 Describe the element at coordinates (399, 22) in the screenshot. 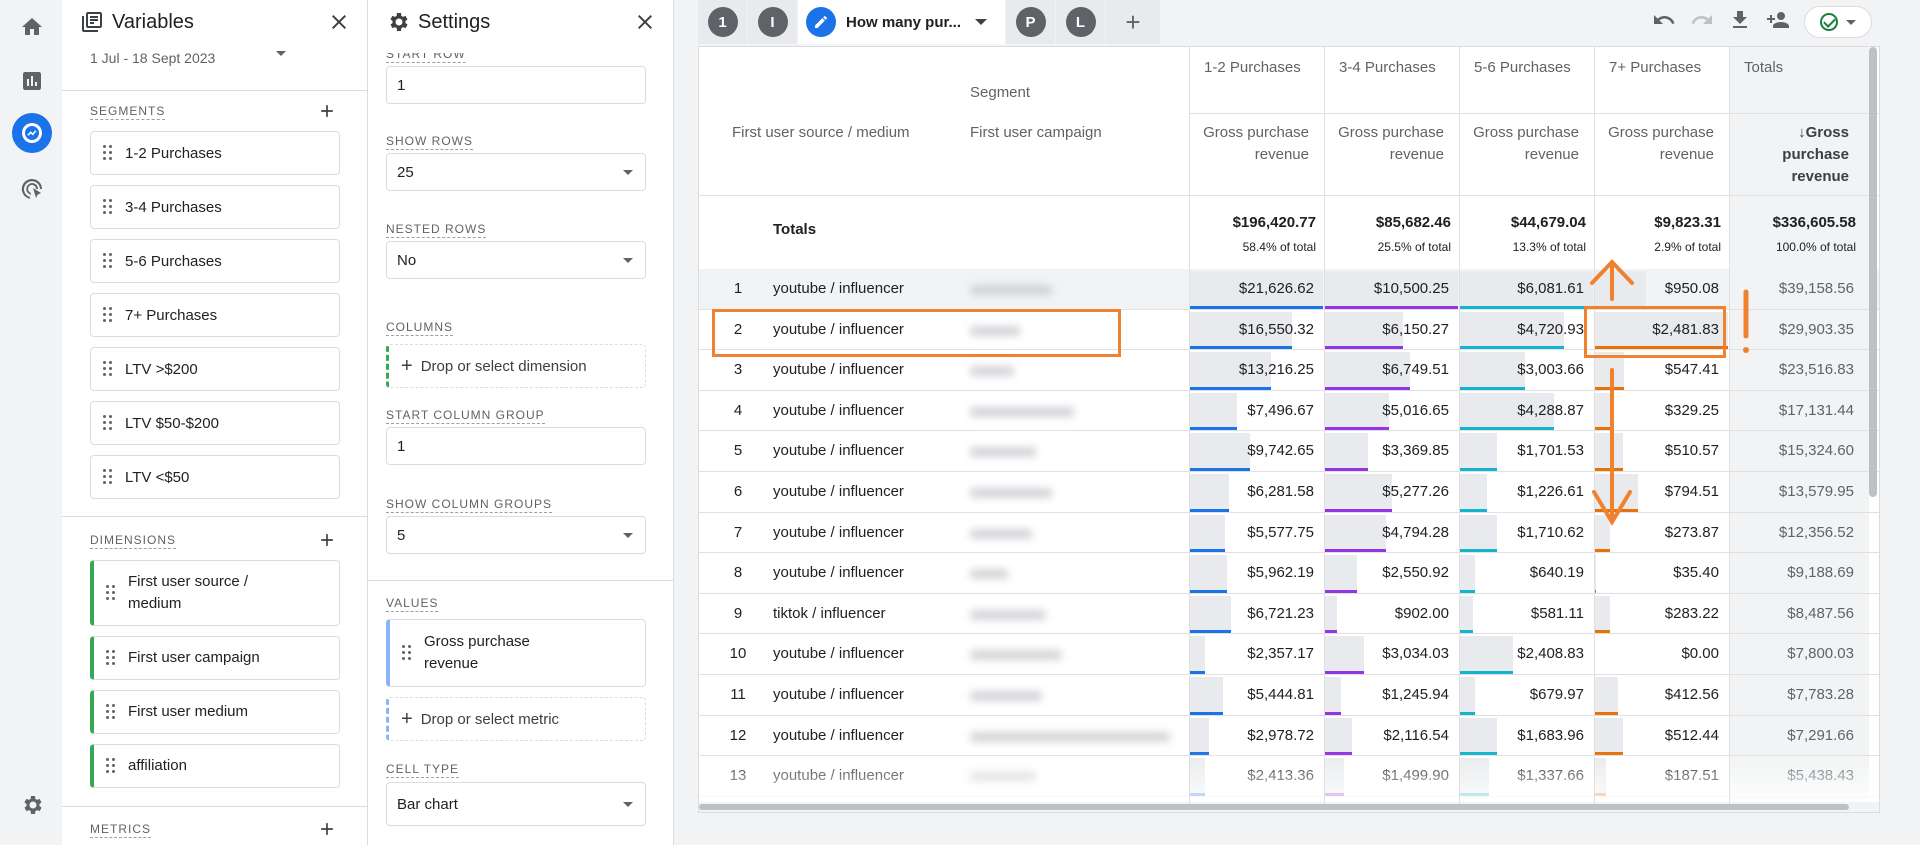

I see `settings-gear-icon` at that location.